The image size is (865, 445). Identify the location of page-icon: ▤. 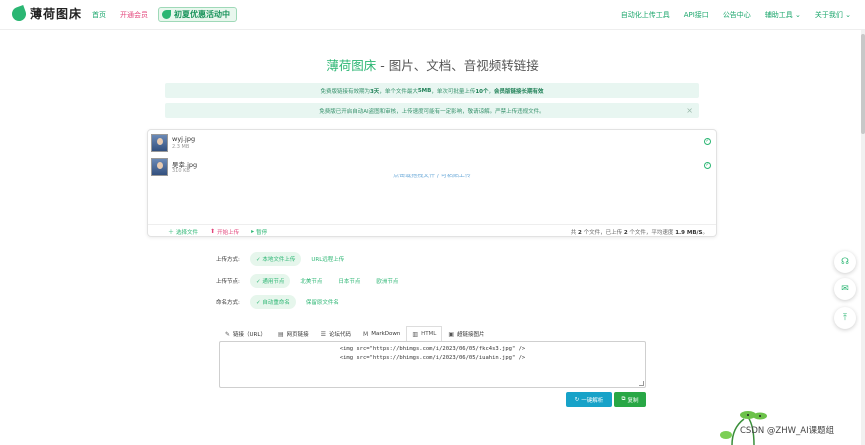
(280, 334).